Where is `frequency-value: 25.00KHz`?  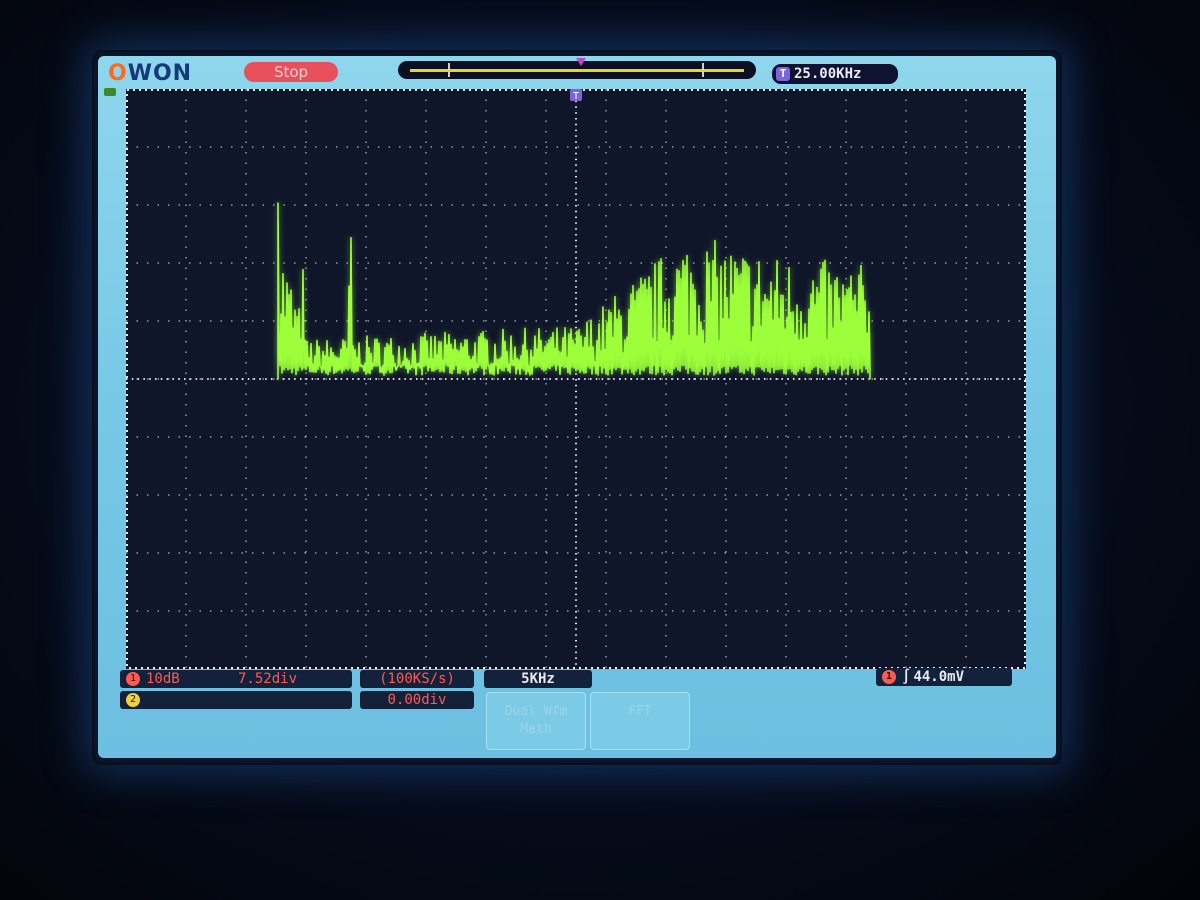
frequency-value: 25.00KHz is located at coordinates (828, 74).